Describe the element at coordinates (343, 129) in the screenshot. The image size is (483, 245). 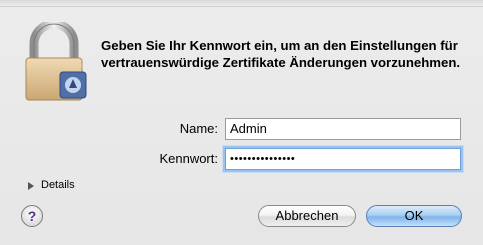
I see `name-field: Admin` at that location.